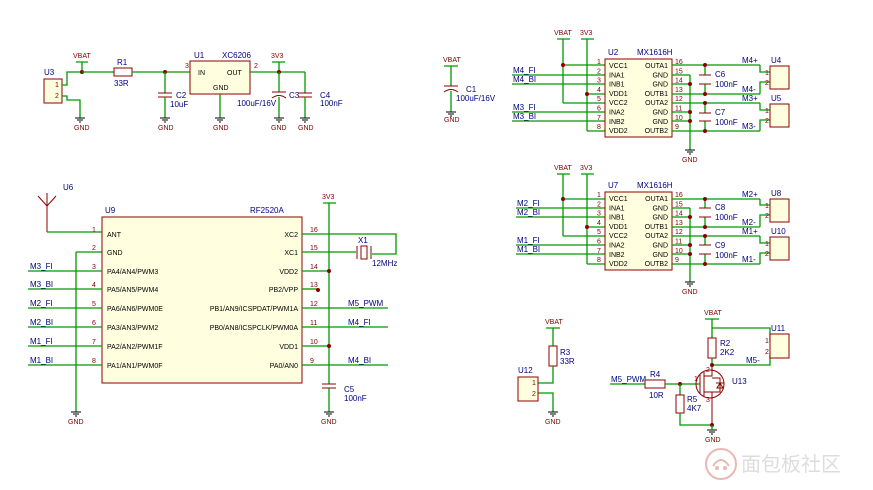 This screenshot has width=873, height=490. Describe the element at coordinates (202, 300) in the screenshot. I see `u9-mcu-ic` at that location.